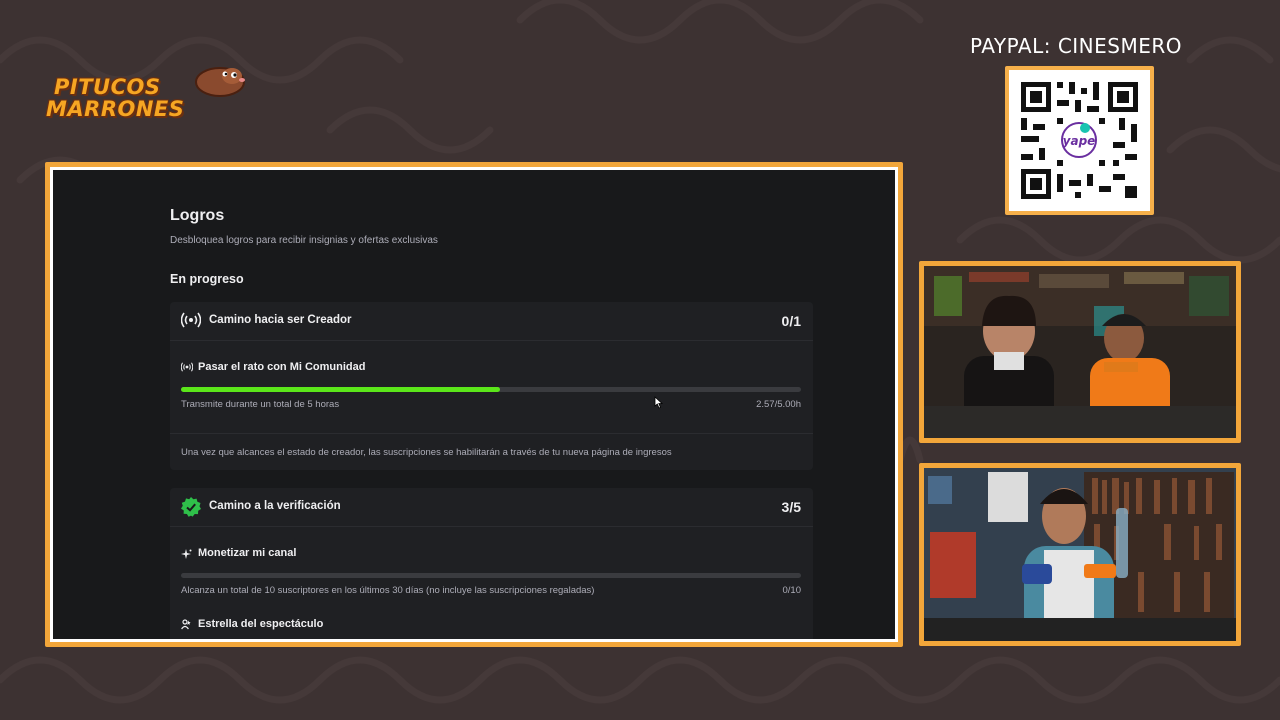 The image size is (1280, 720). Describe the element at coordinates (220, 82) in the screenshot. I see `mascot-icon` at that location.